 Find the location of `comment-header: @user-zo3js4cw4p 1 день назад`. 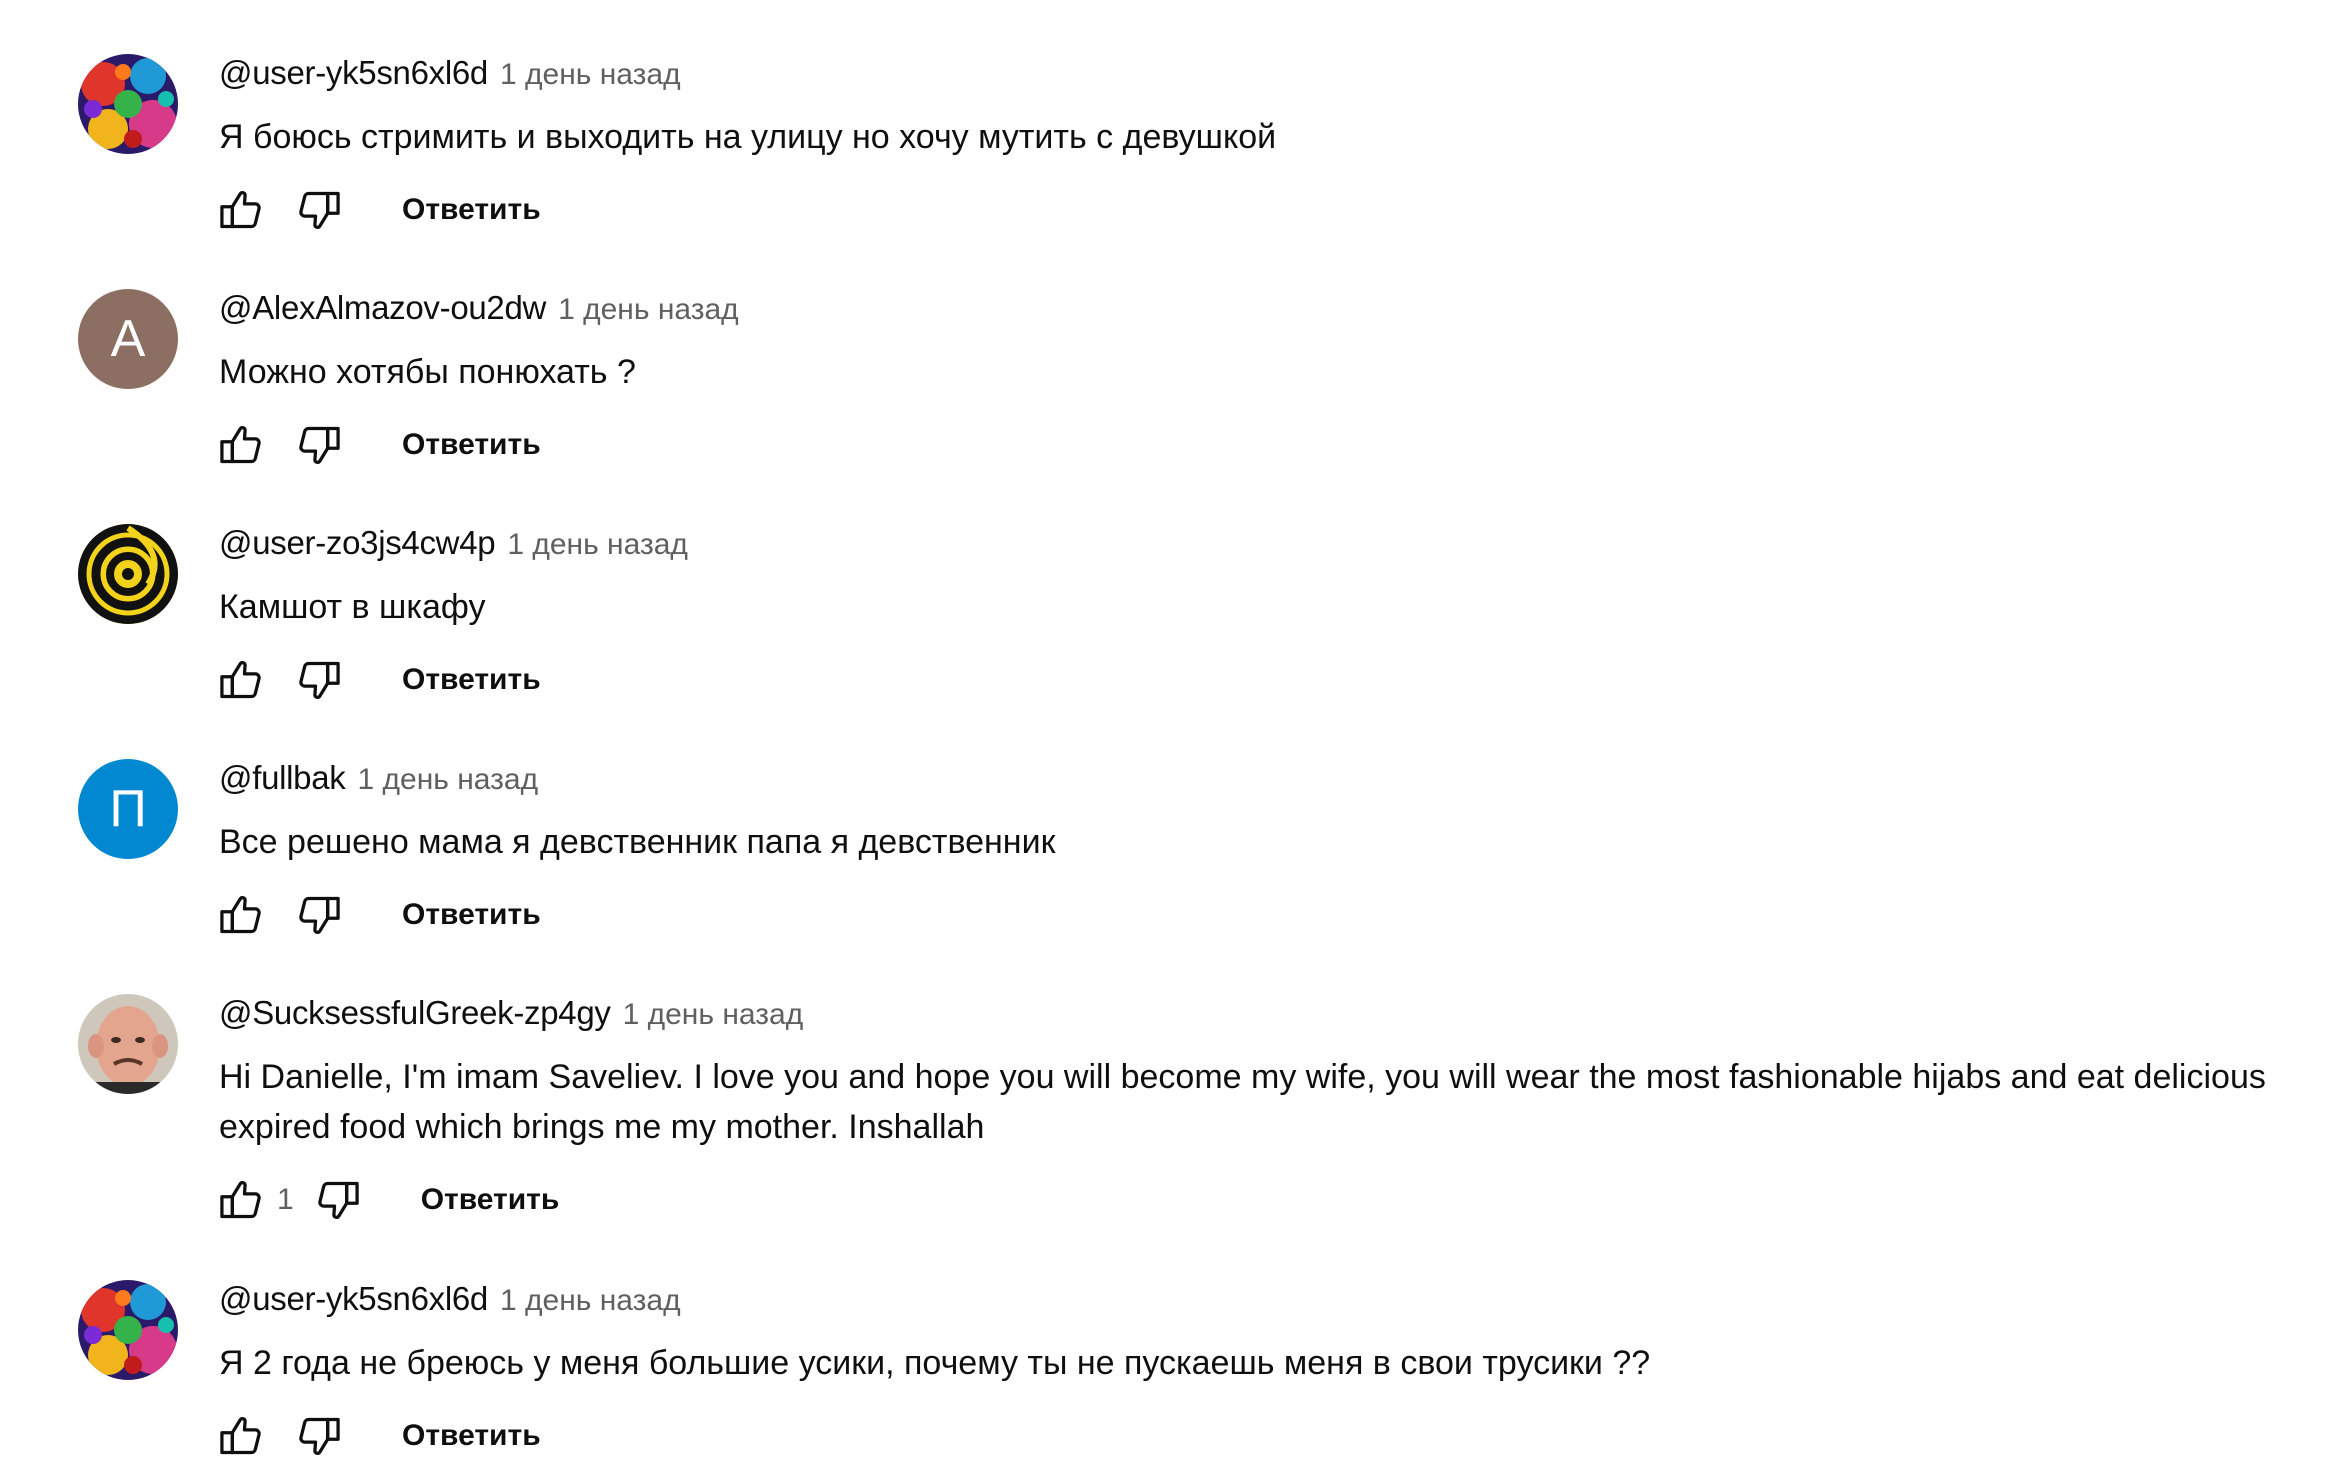

comment-header: @user-zo3js4cw4p 1 день назад is located at coordinates (453, 548).